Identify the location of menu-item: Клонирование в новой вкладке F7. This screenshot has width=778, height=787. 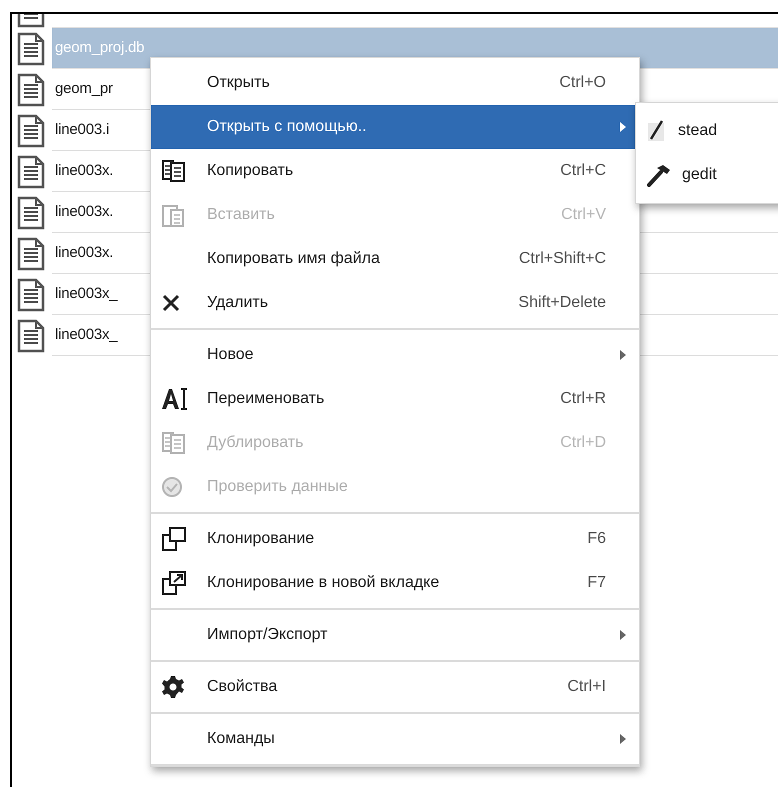
(395, 583).